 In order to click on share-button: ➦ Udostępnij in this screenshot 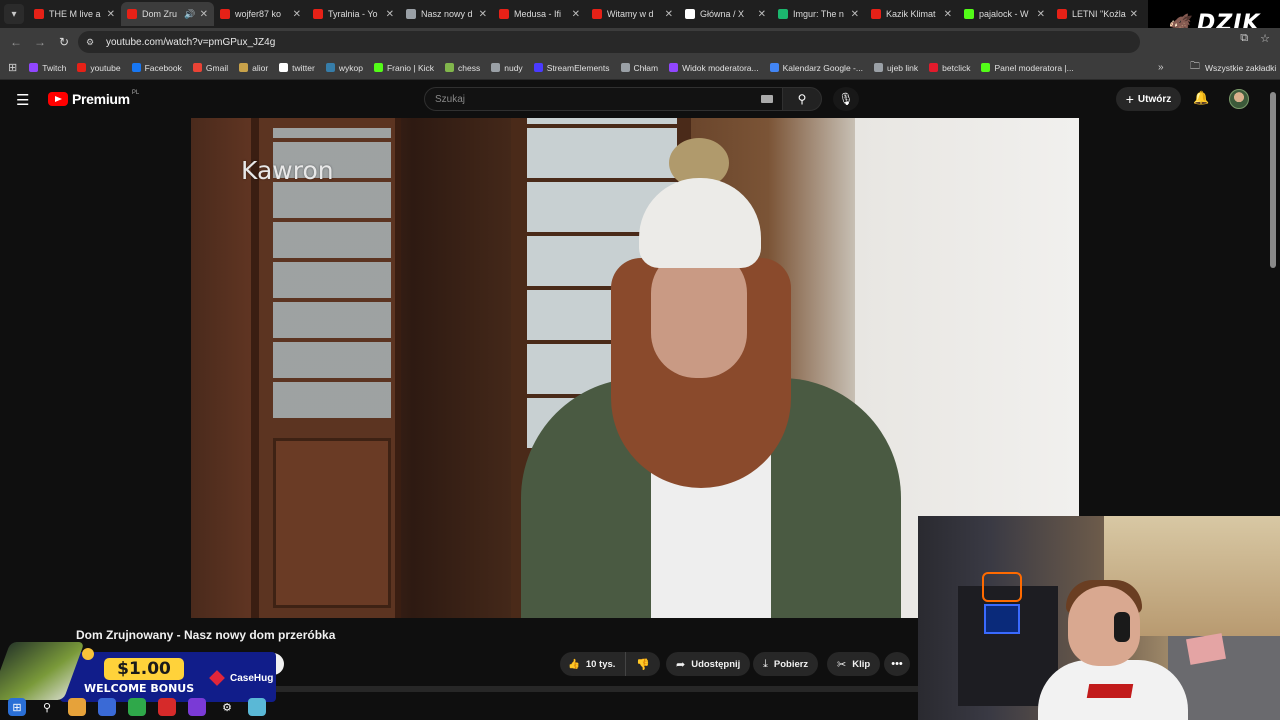, I will do `click(708, 664)`.